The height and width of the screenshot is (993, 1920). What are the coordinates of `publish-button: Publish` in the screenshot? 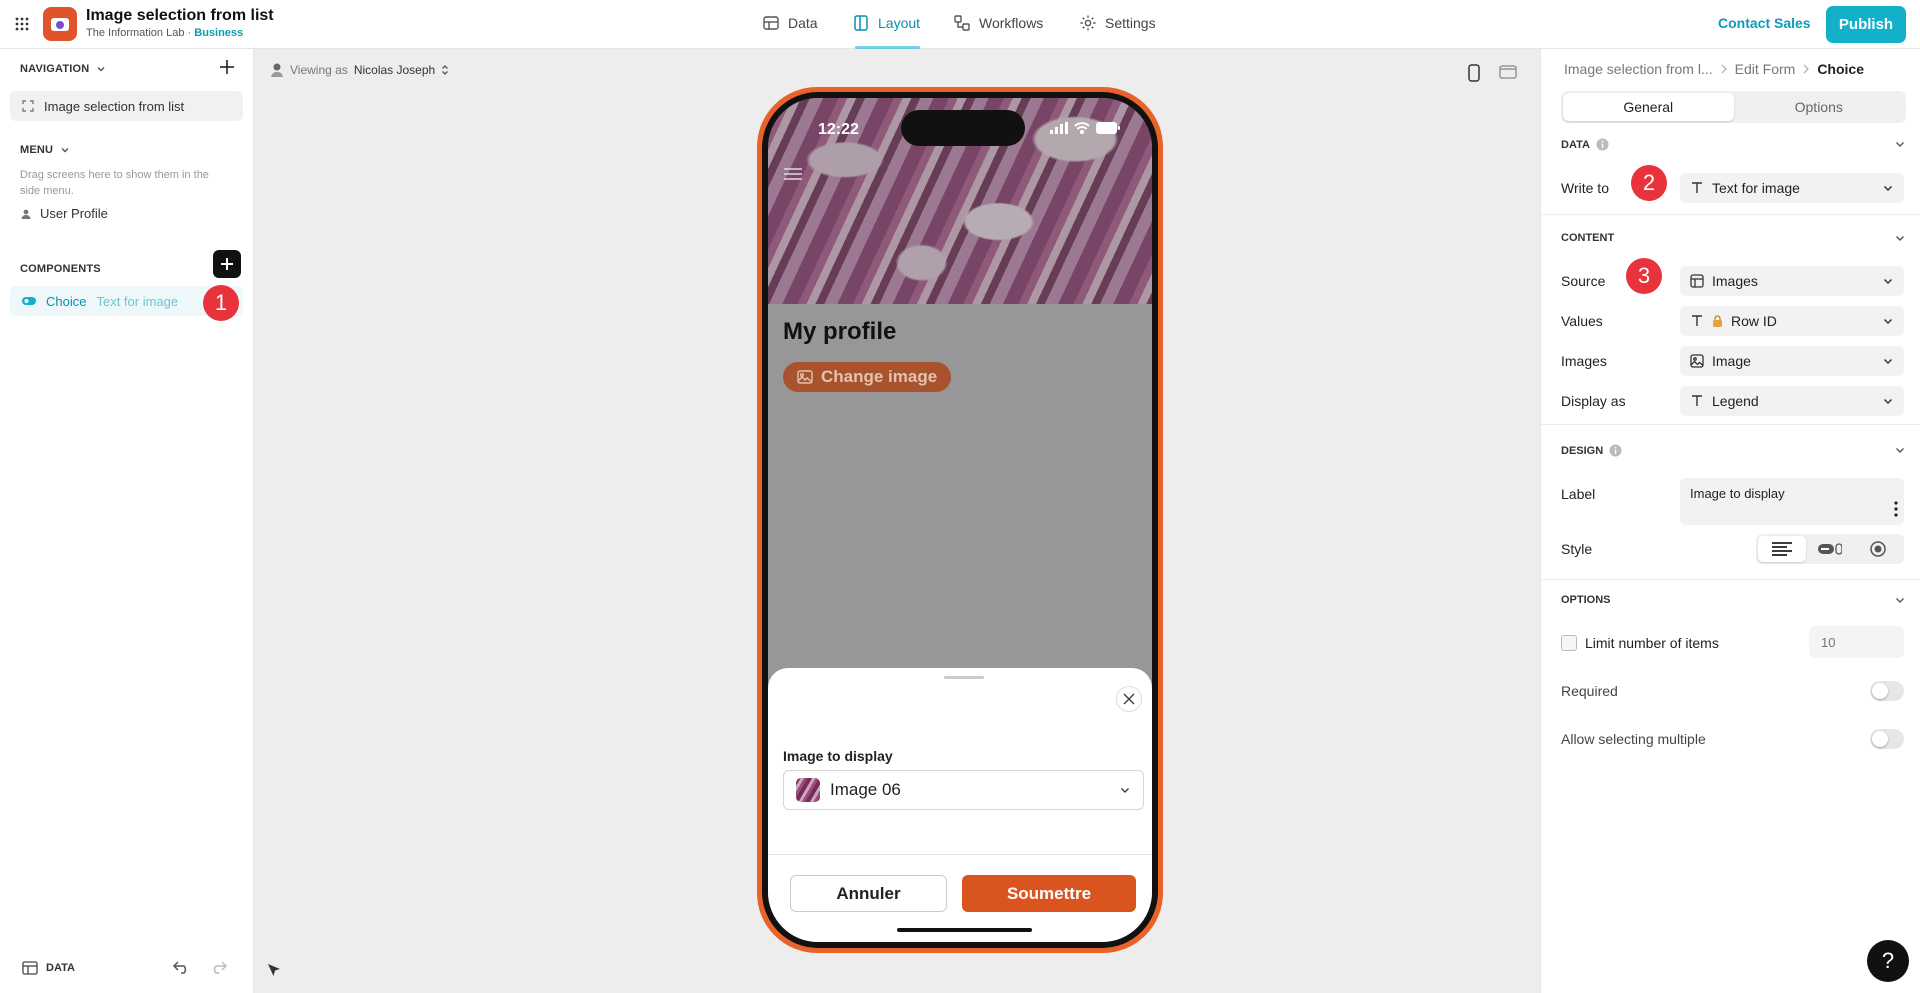 It's located at (1866, 24).